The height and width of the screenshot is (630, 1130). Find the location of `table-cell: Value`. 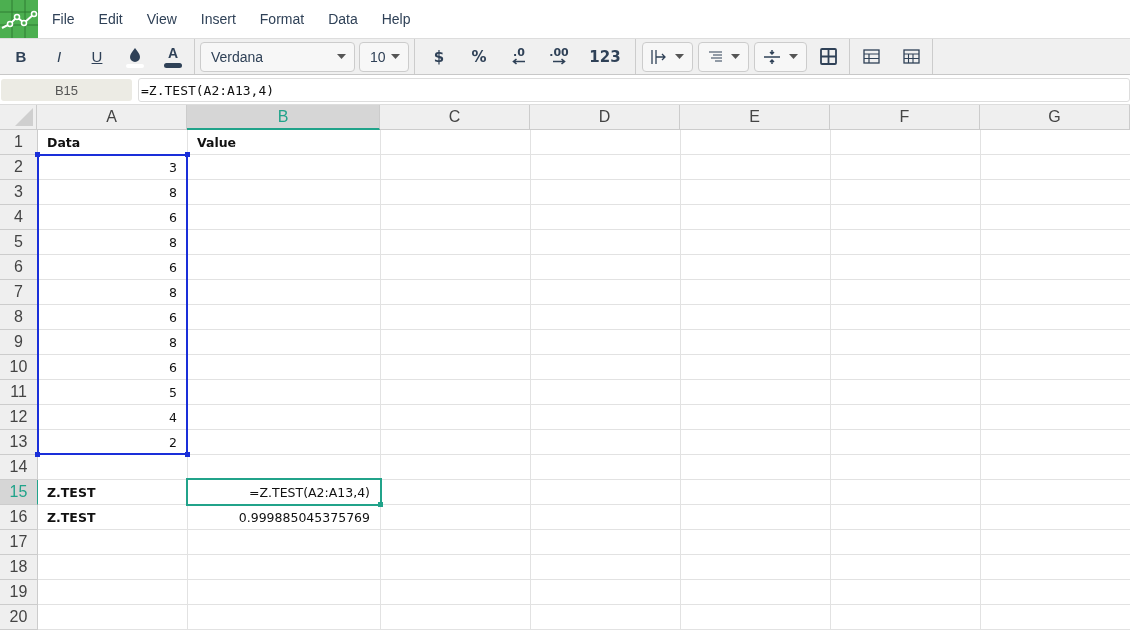

table-cell: Value is located at coordinates (284, 142).